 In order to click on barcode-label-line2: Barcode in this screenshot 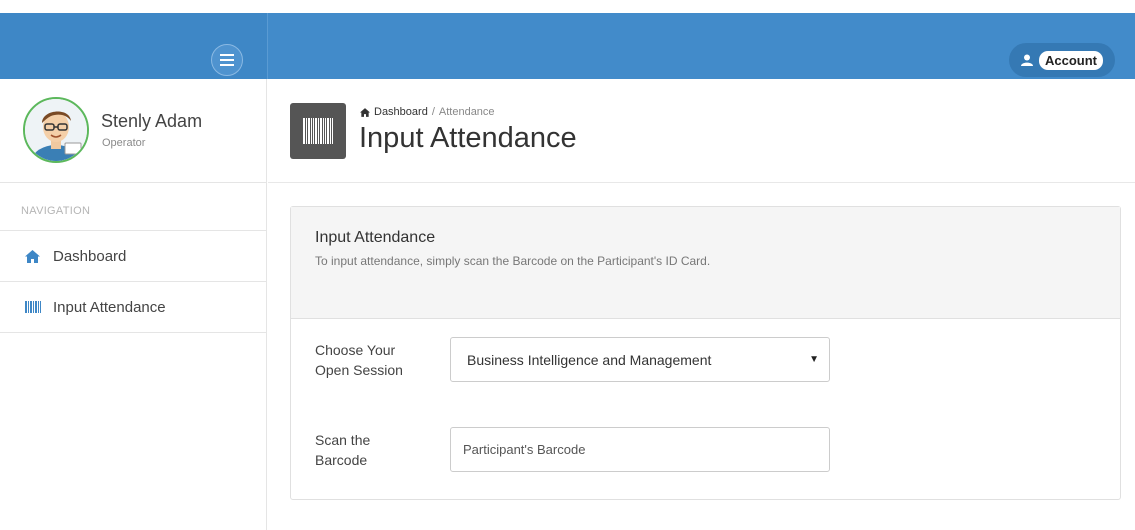, I will do `click(341, 460)`.